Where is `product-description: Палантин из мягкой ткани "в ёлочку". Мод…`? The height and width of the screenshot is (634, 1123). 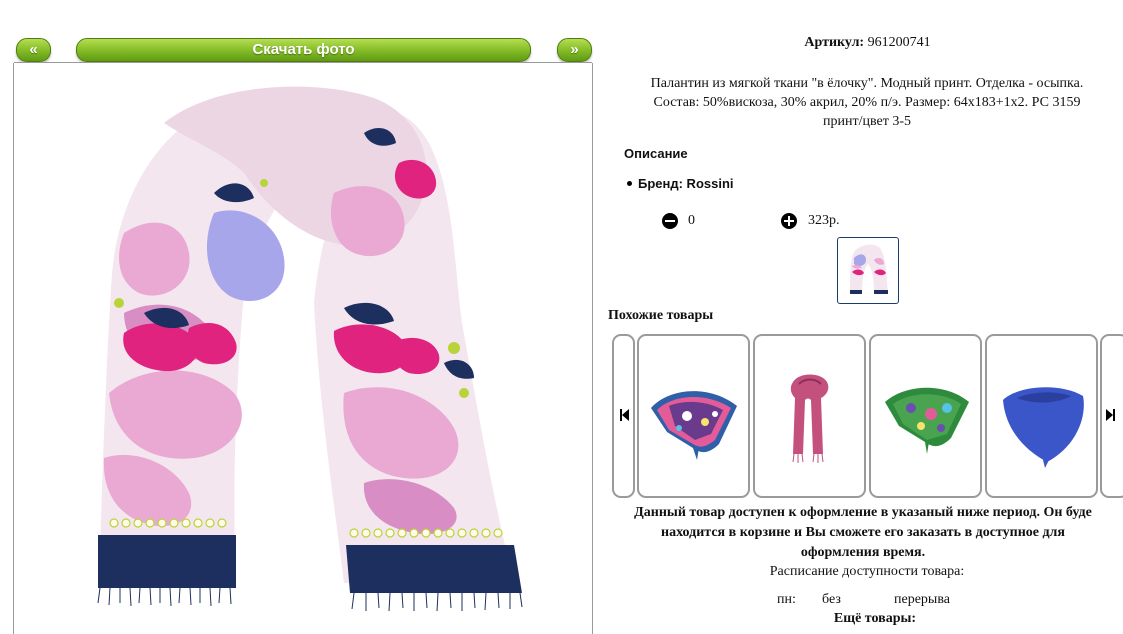
product-description: Палантин из мягкой ткани "в ёлочку". Мод… is located at coordinates (867, 102).